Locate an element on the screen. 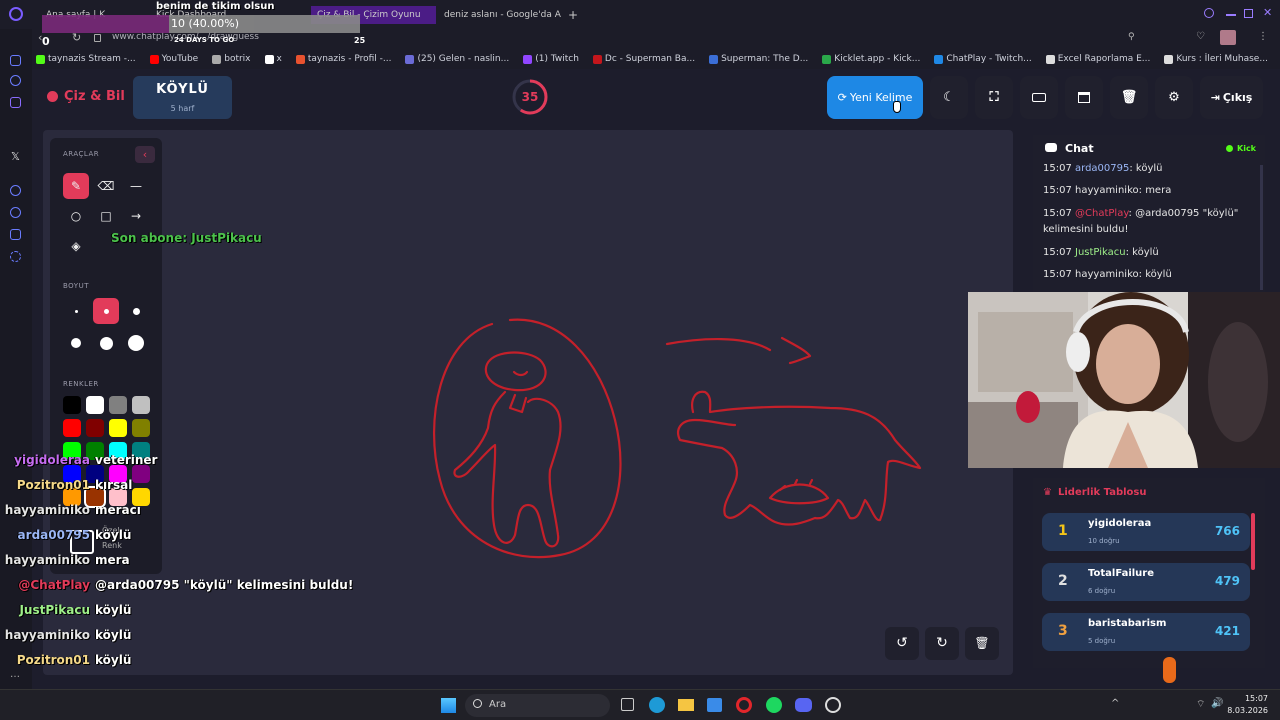 The height and width of the screenshot is (720, 1280). overlay-chat-user: arda00795 is located at coordinates (53, 535).